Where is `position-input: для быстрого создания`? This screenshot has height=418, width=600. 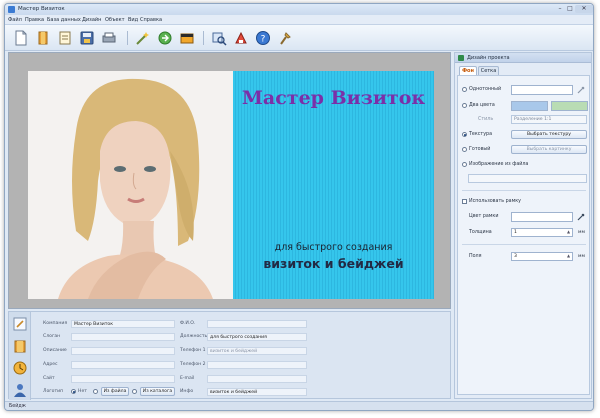 position-input: для быстрого создания is located at coordinates (257, 337).